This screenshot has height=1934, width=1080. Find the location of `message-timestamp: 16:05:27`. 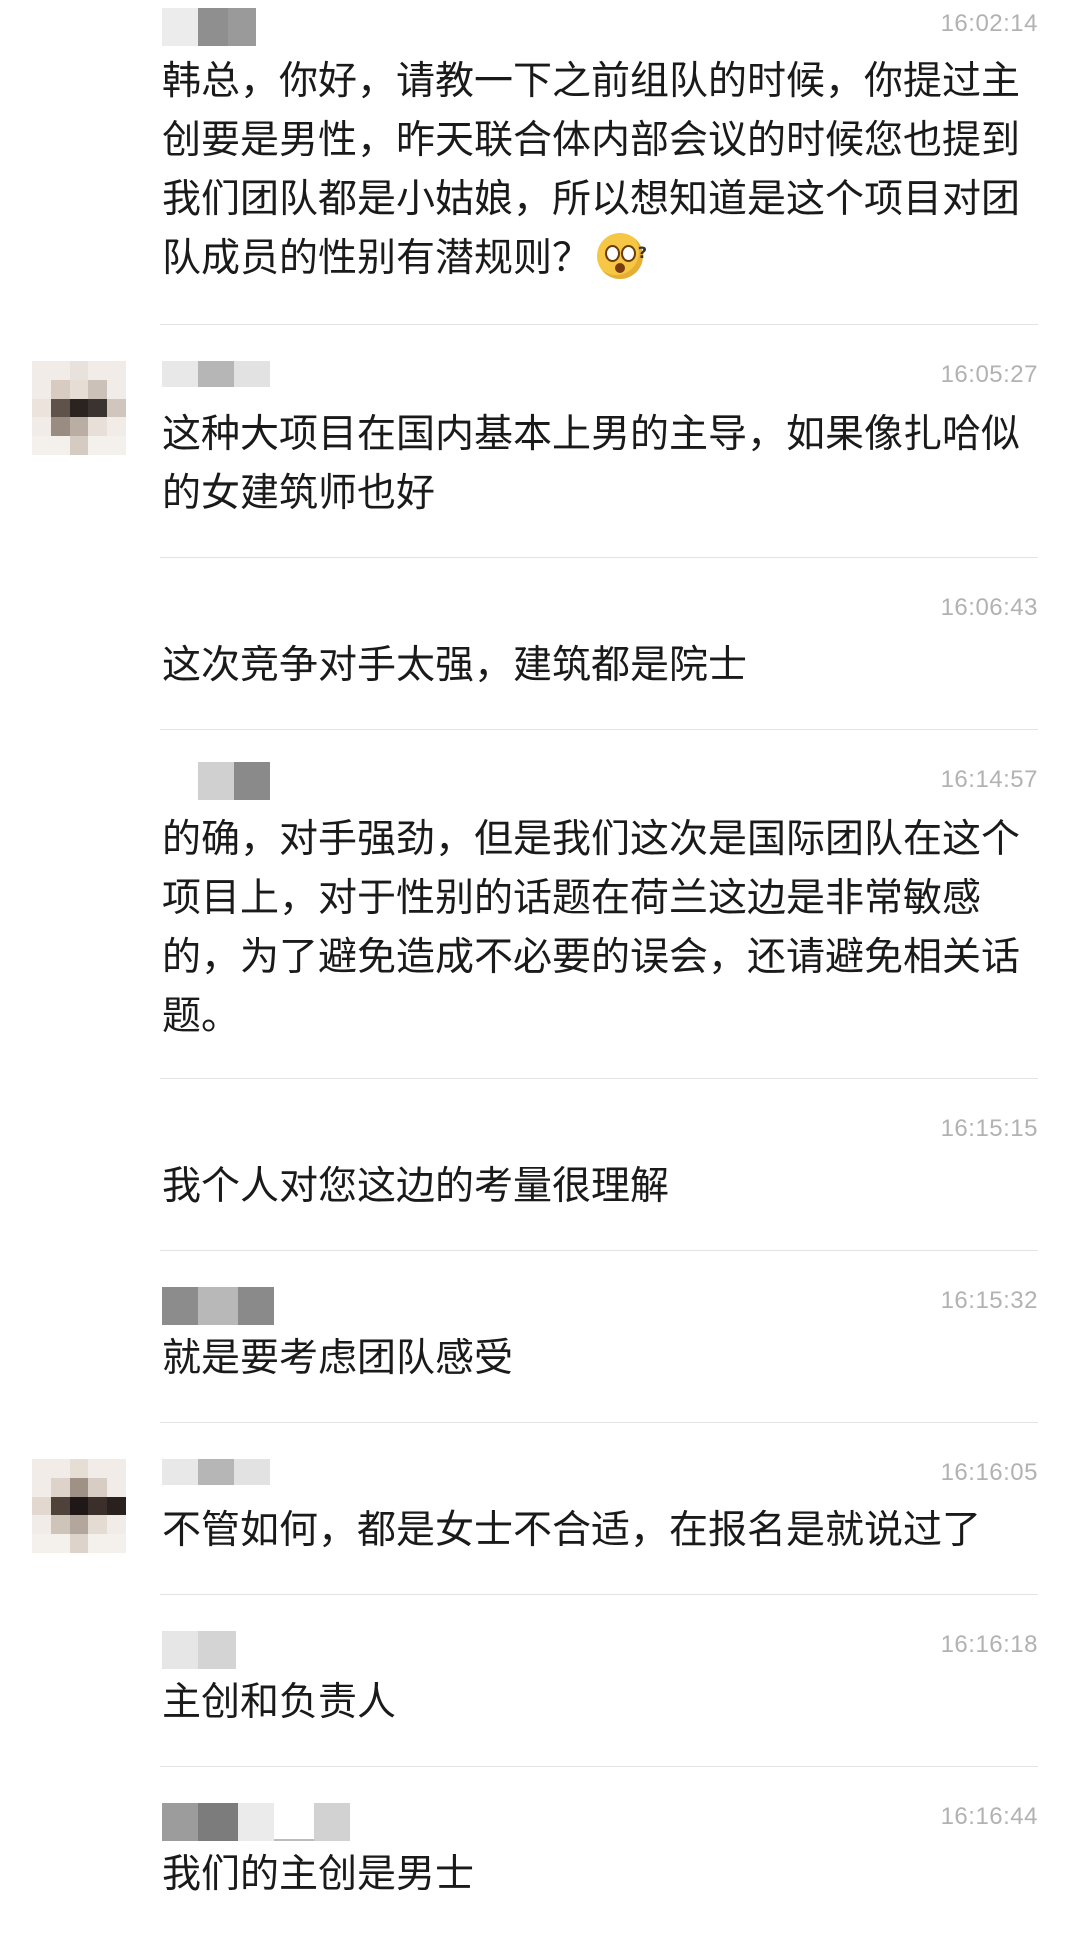

message-timestamp: 16:05:27 is located at coordinates (989, 374).